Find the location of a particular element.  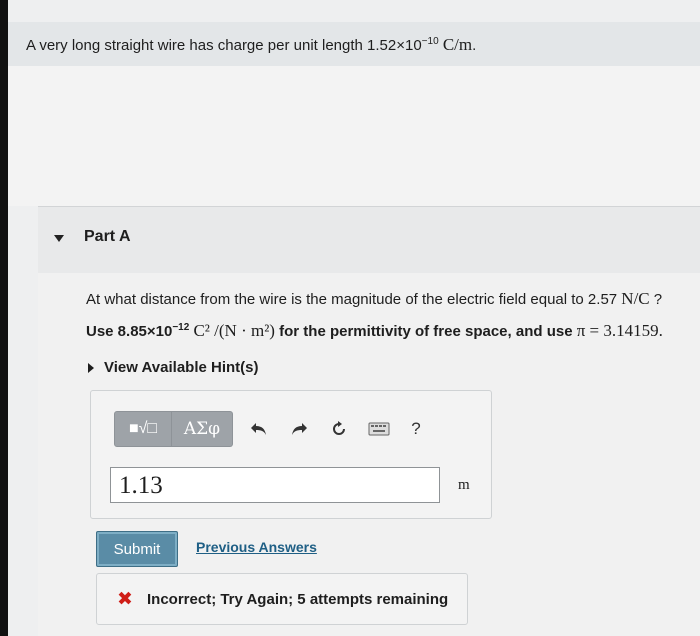

question-end: ? is located at coordinates (656, 299).